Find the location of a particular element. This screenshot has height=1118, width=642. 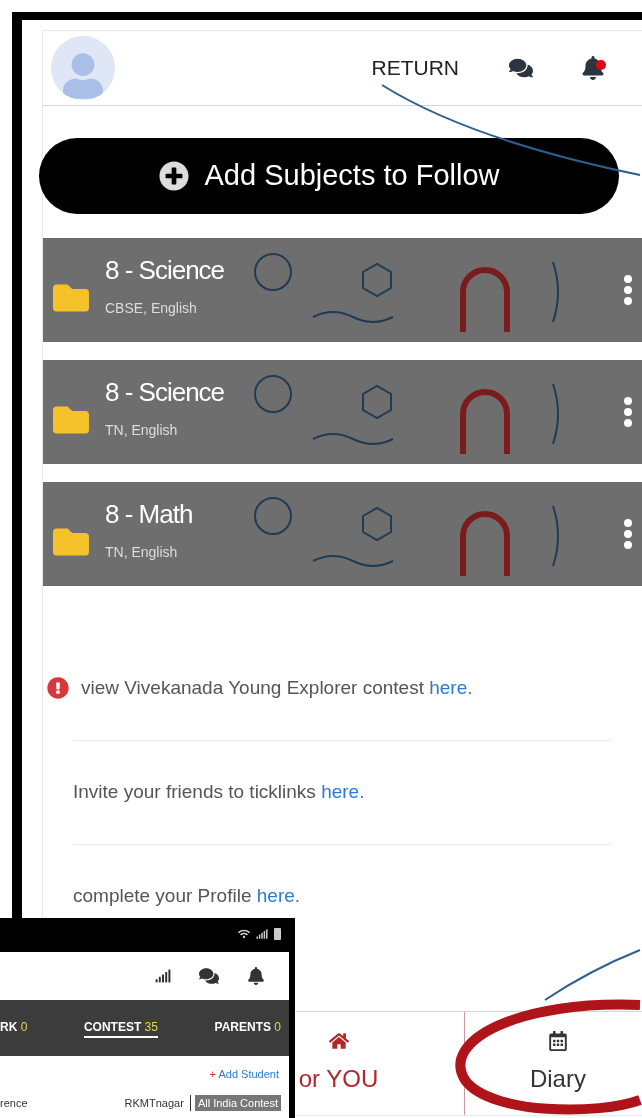

calendar-icon is located at coordinates (557, 1040).